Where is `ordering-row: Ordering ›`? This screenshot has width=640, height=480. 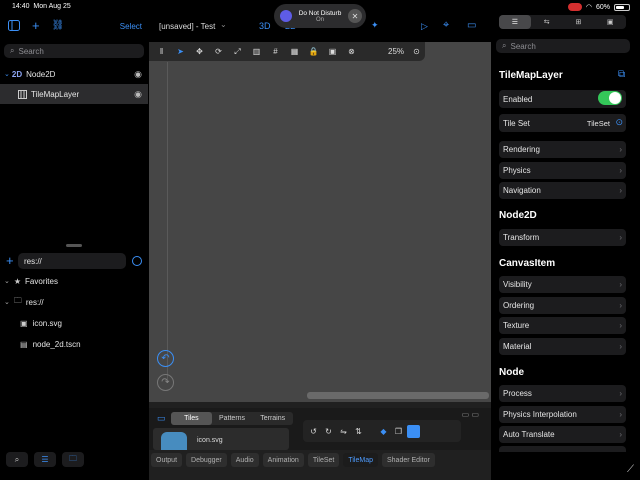 ordering-row: Ordering › is located at coordinates (562, 305).